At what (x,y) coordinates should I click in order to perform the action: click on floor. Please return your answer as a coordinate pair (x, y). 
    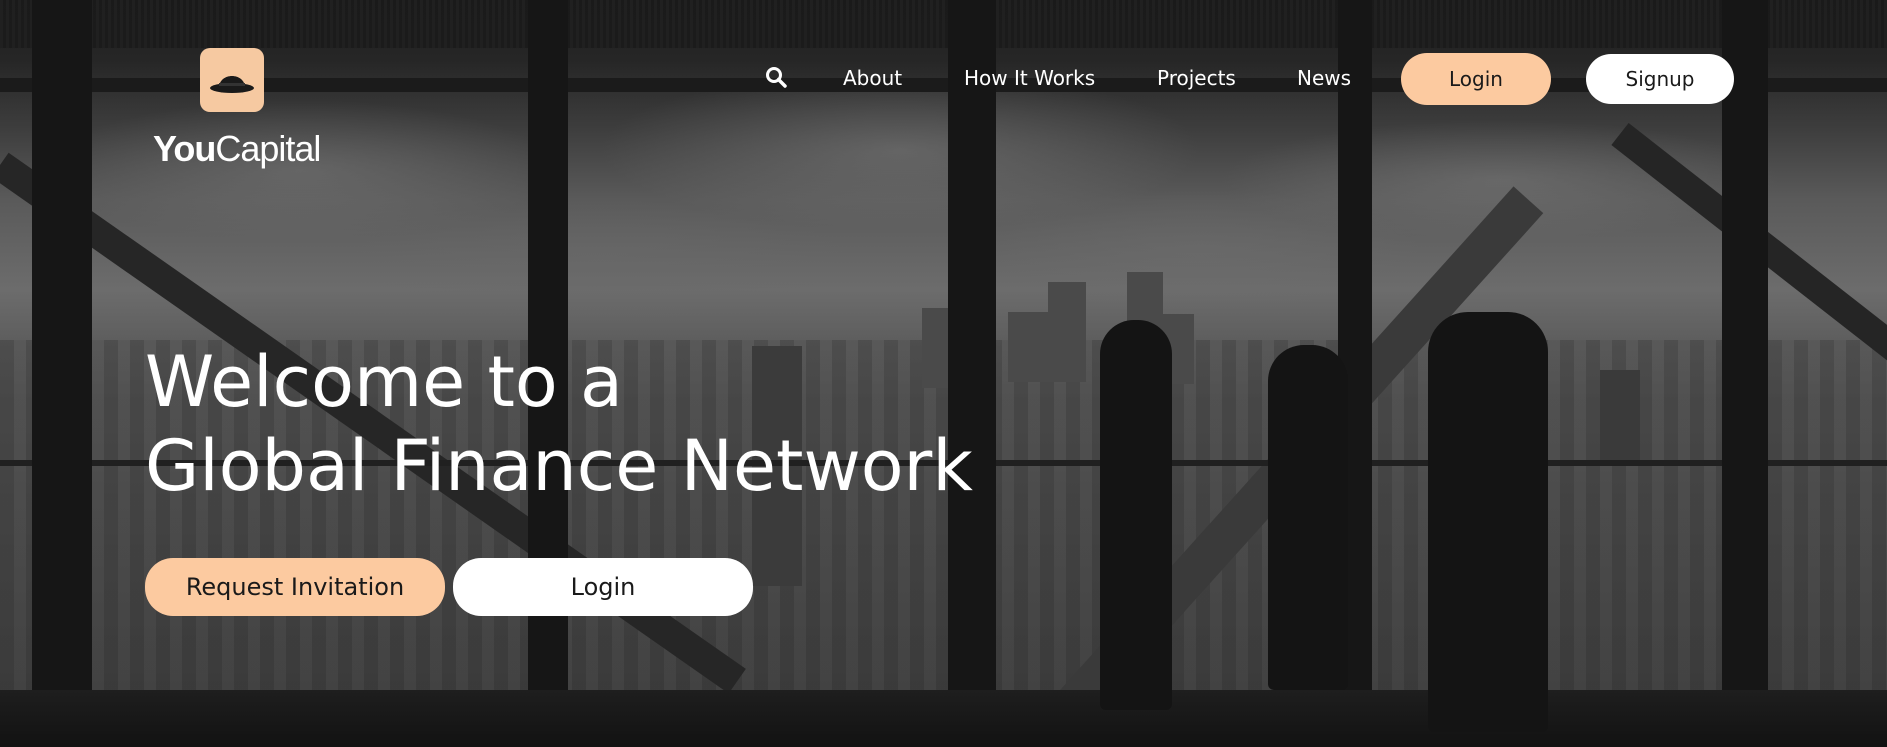
    Looking at the image, I should click on (943, 718).